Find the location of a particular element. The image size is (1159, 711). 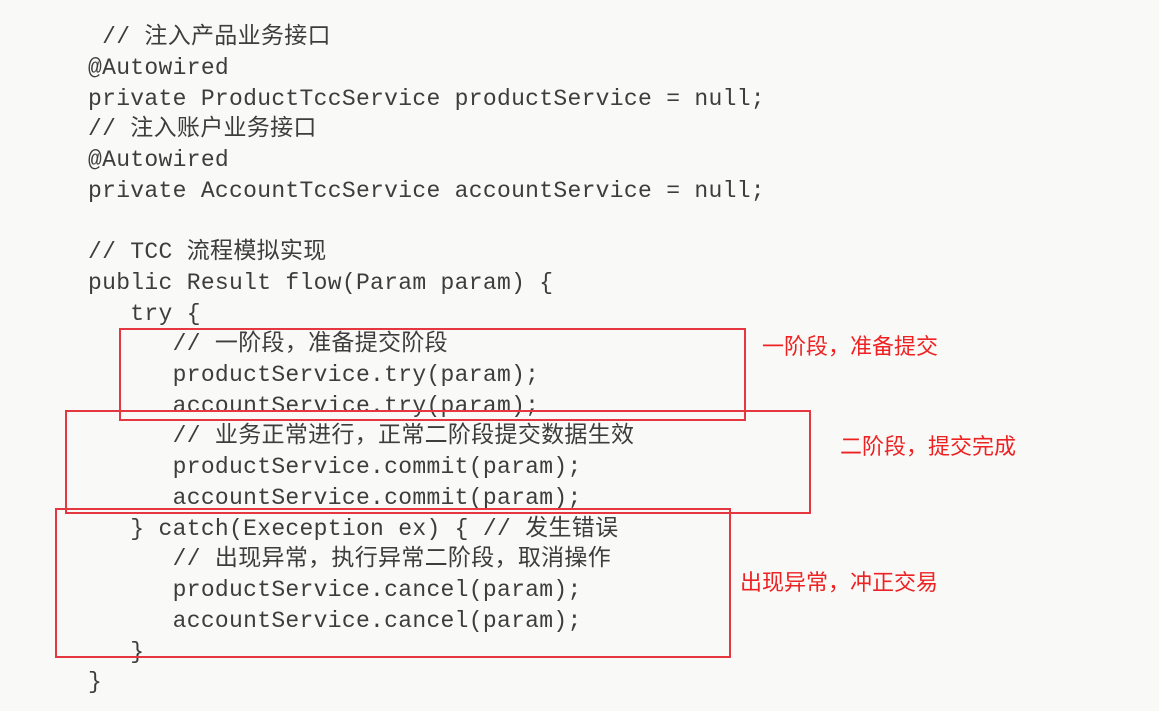

code-line-8: // TCC 流程模拟实现 is located at coordinates (207, 252).